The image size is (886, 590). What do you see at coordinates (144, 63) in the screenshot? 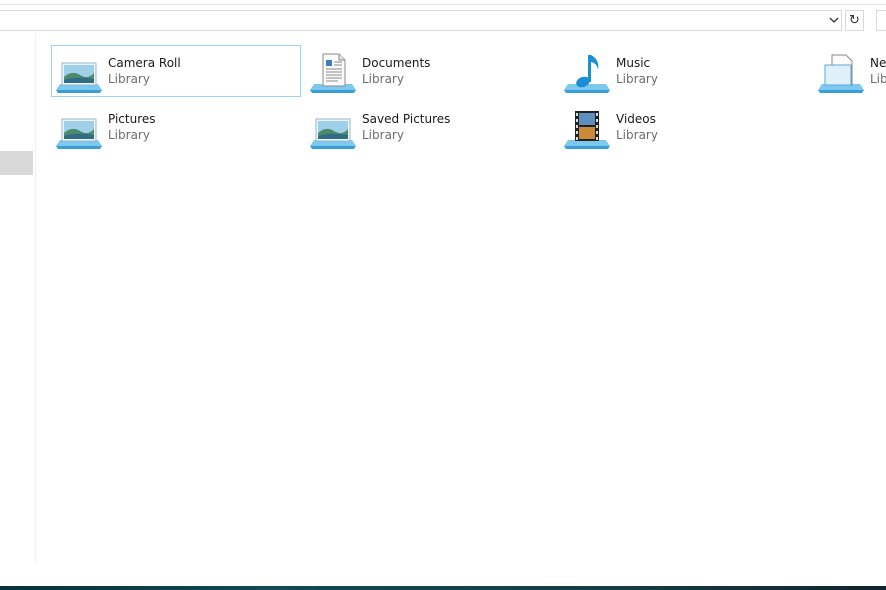
I see `library-name: Camera Roll` at bounding box center [144, 63].